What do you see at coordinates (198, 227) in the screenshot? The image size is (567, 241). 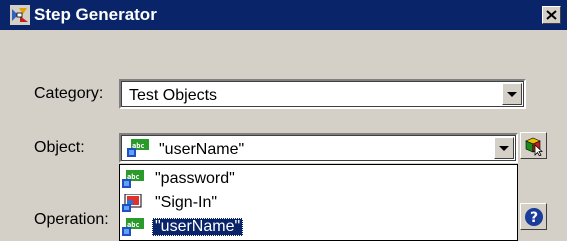 I see `list-item-label: "userName"` at bounding box center [198, 227].